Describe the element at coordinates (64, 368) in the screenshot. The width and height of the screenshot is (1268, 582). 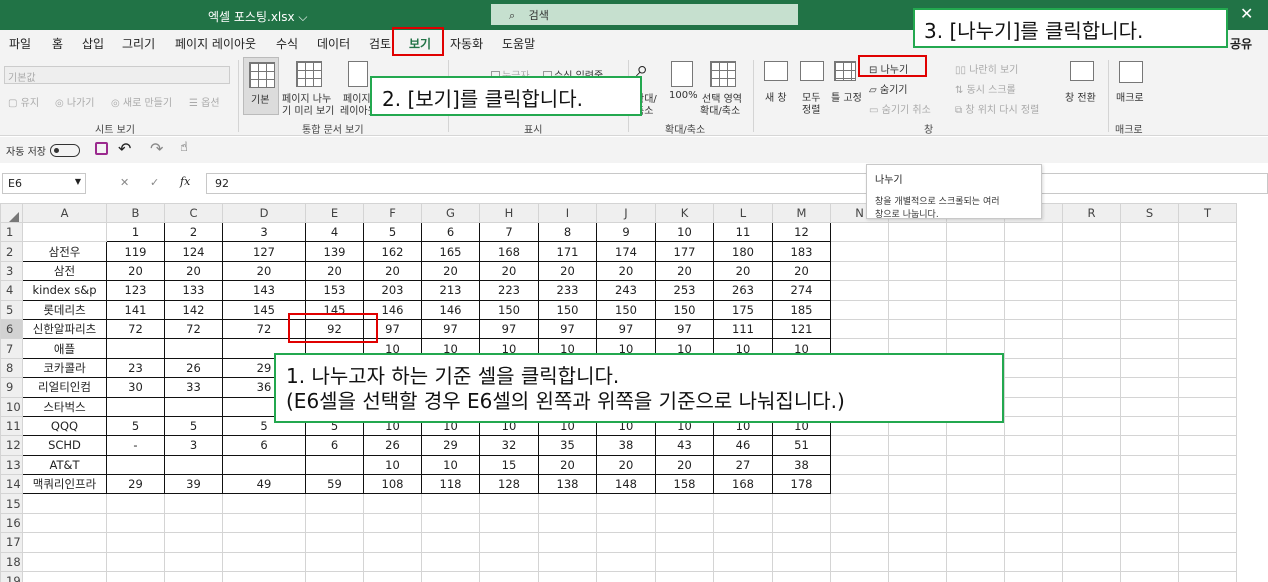
I see `cell-a8: 코카콜라` at that location.